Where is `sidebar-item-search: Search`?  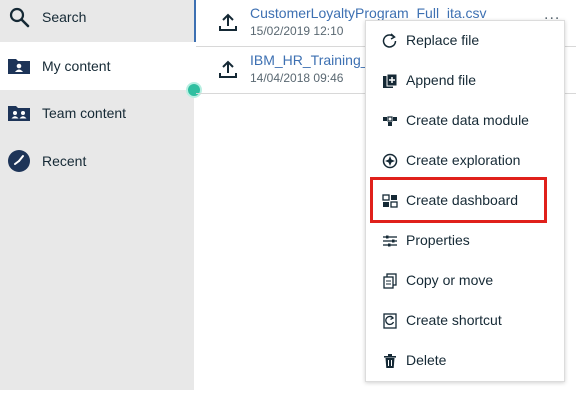
sidebar-item-search: Search is located at coordinates (97, 20).